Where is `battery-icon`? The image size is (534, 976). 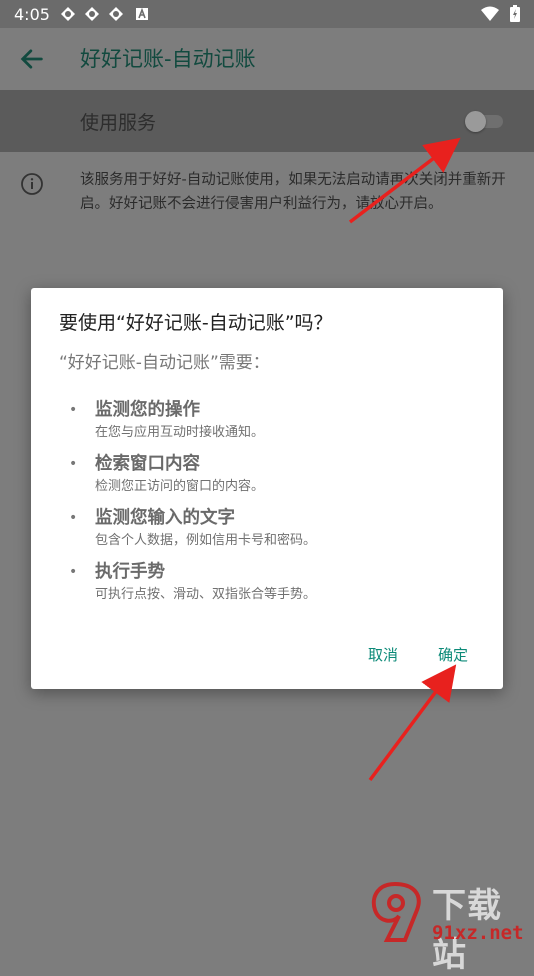 battery-icon is located at coordinates (515, 13).